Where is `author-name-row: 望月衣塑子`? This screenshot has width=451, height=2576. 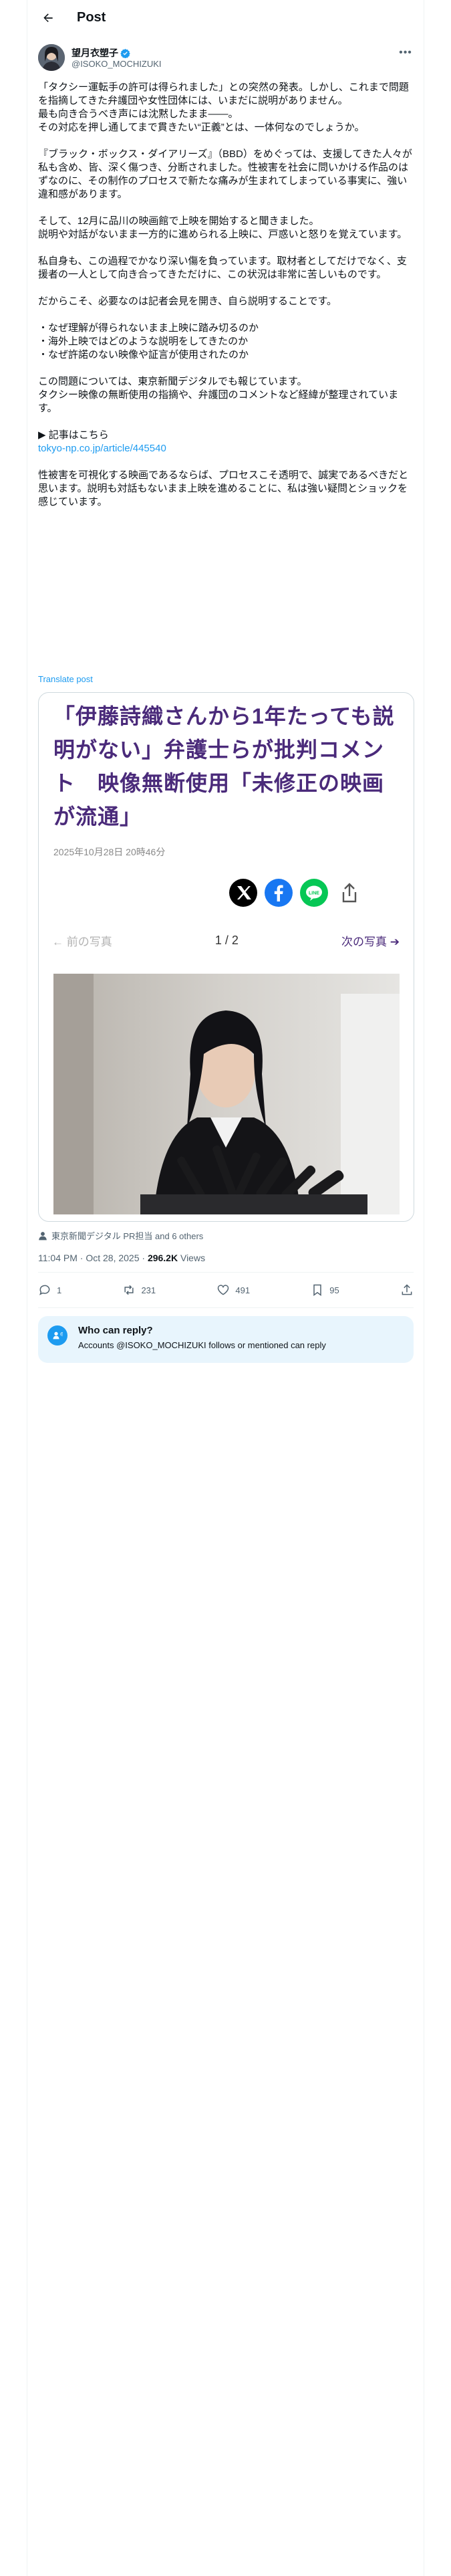 author-name-row: 望月衣塑子 is located at coordinates (100, 53).